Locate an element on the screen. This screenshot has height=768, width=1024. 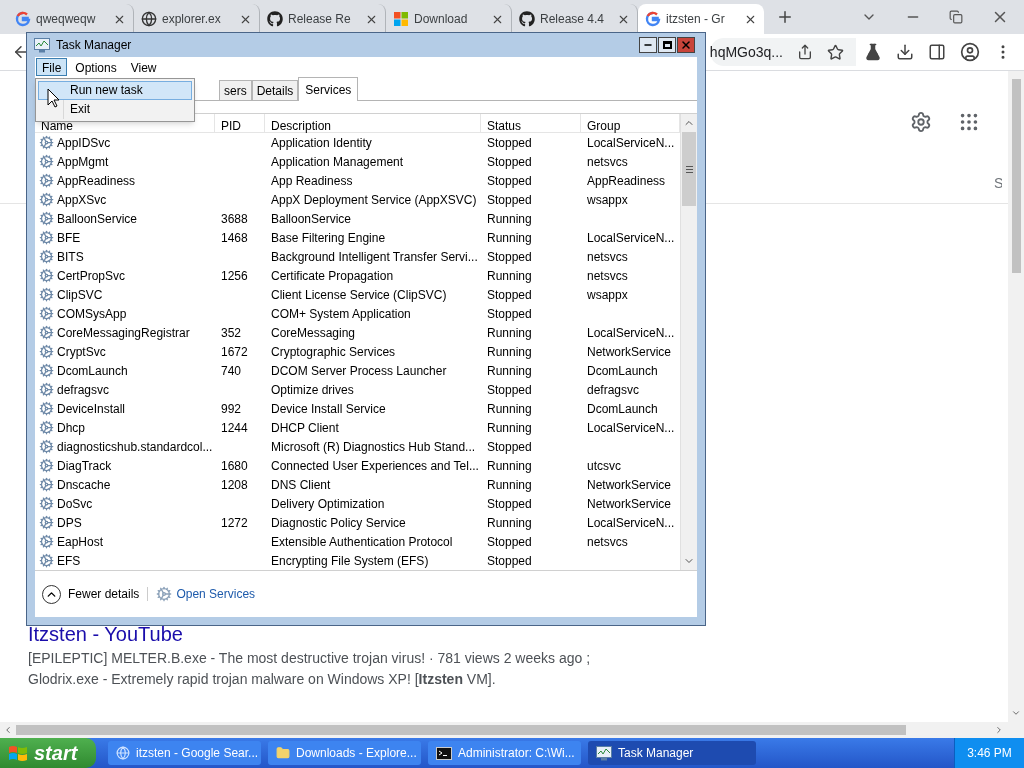
vertical-scrollbar is located at coordinates (1016, 396).